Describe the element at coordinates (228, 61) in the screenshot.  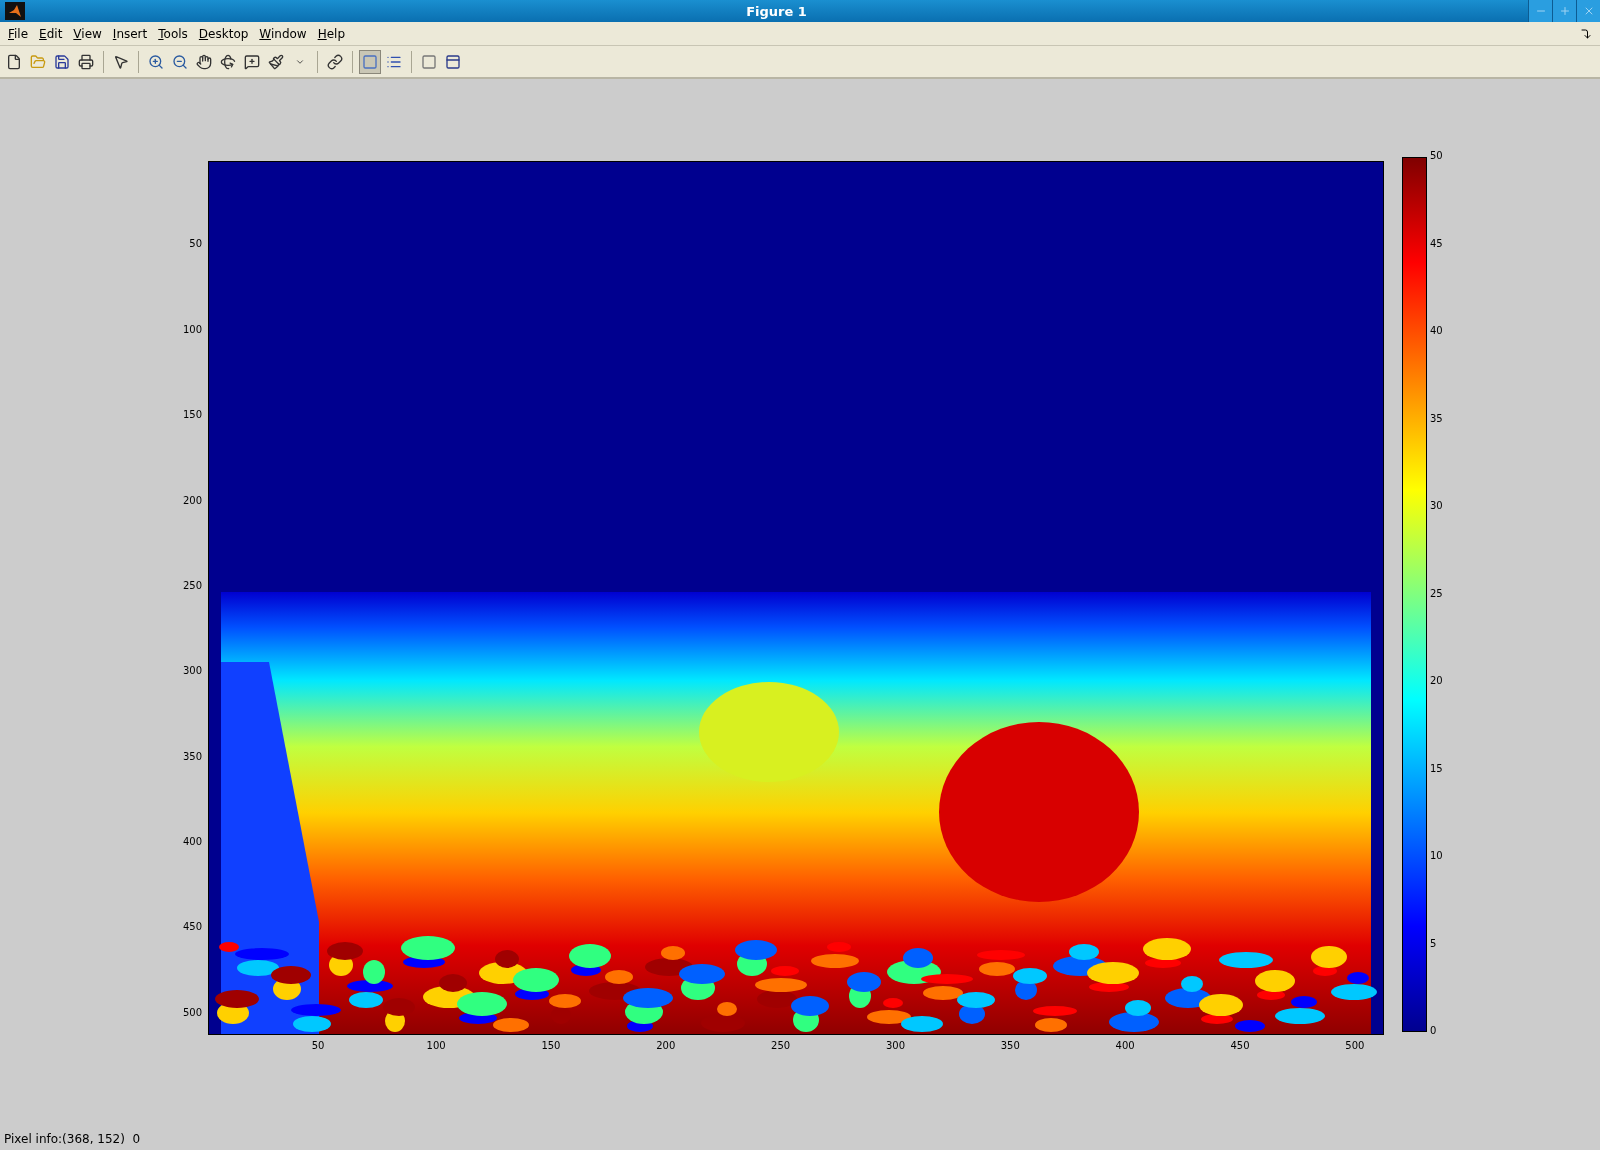
I see `rotate-icon` at that location.